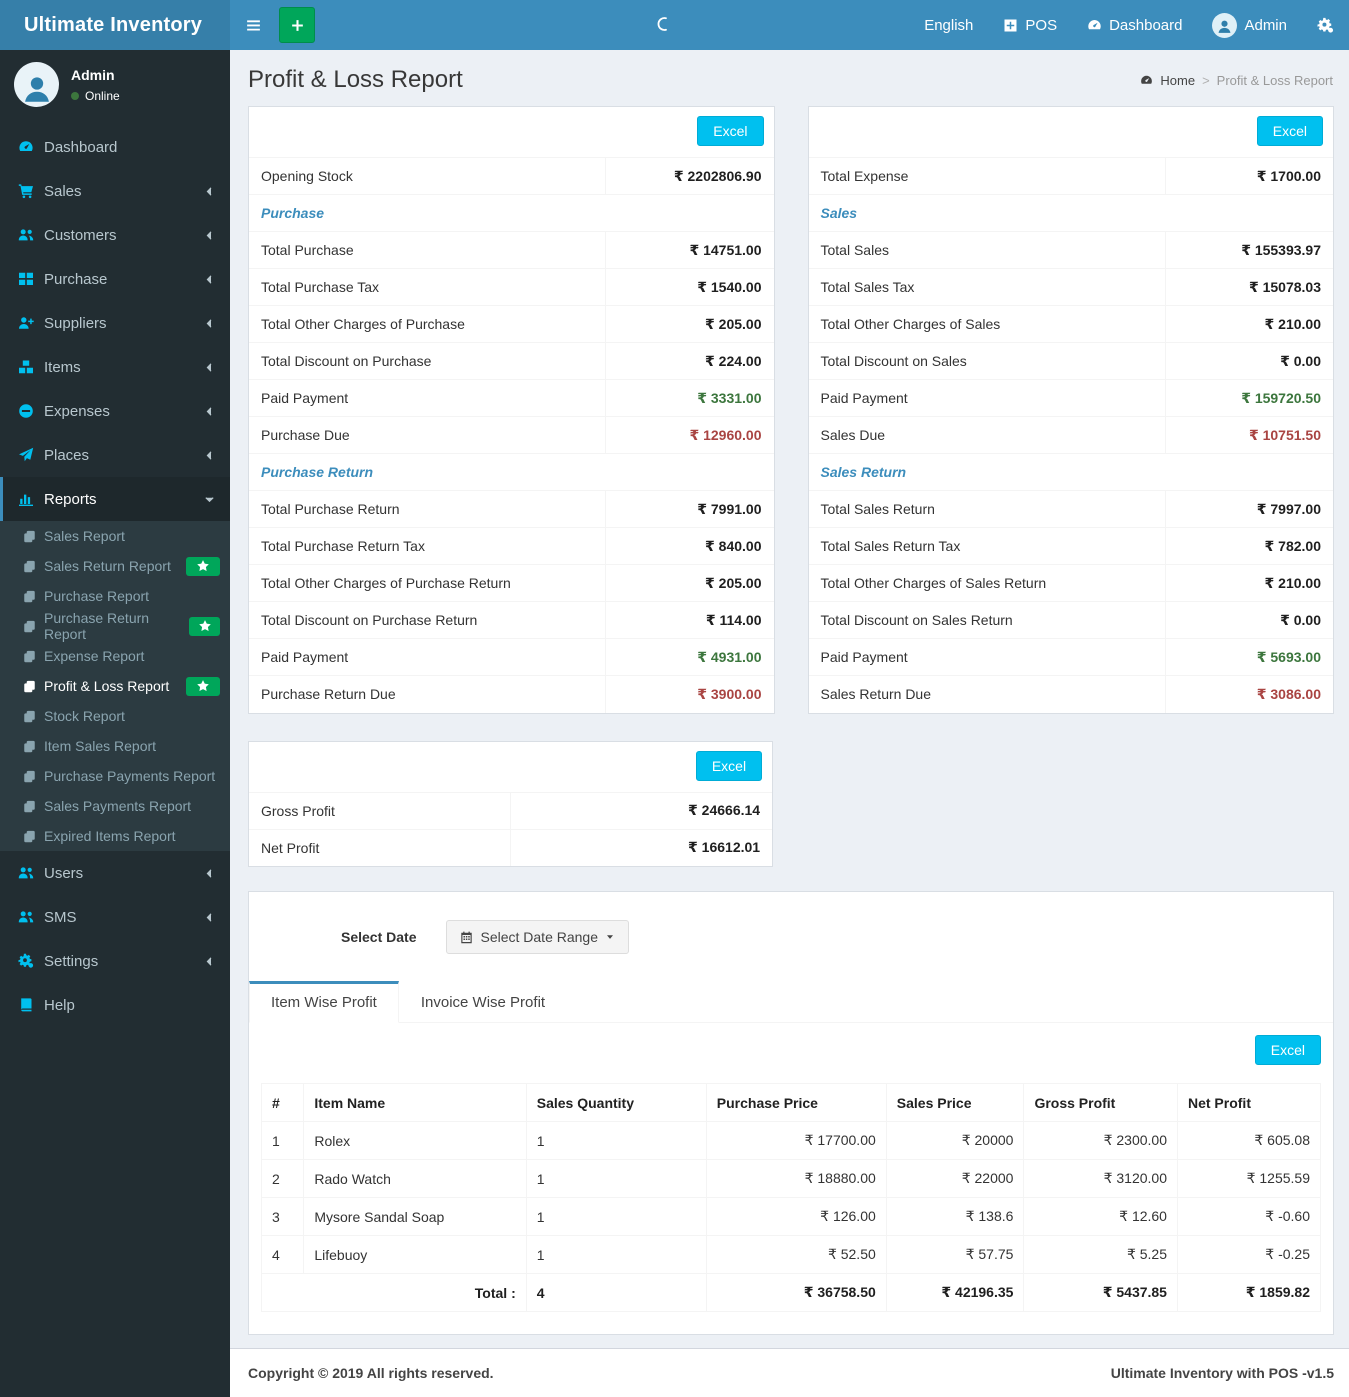 Image resolution: width=1349 pixels, height=1397 pixels. I want to click on total-gross-profit: ₹ 5437.85, so click(1100, 1292).